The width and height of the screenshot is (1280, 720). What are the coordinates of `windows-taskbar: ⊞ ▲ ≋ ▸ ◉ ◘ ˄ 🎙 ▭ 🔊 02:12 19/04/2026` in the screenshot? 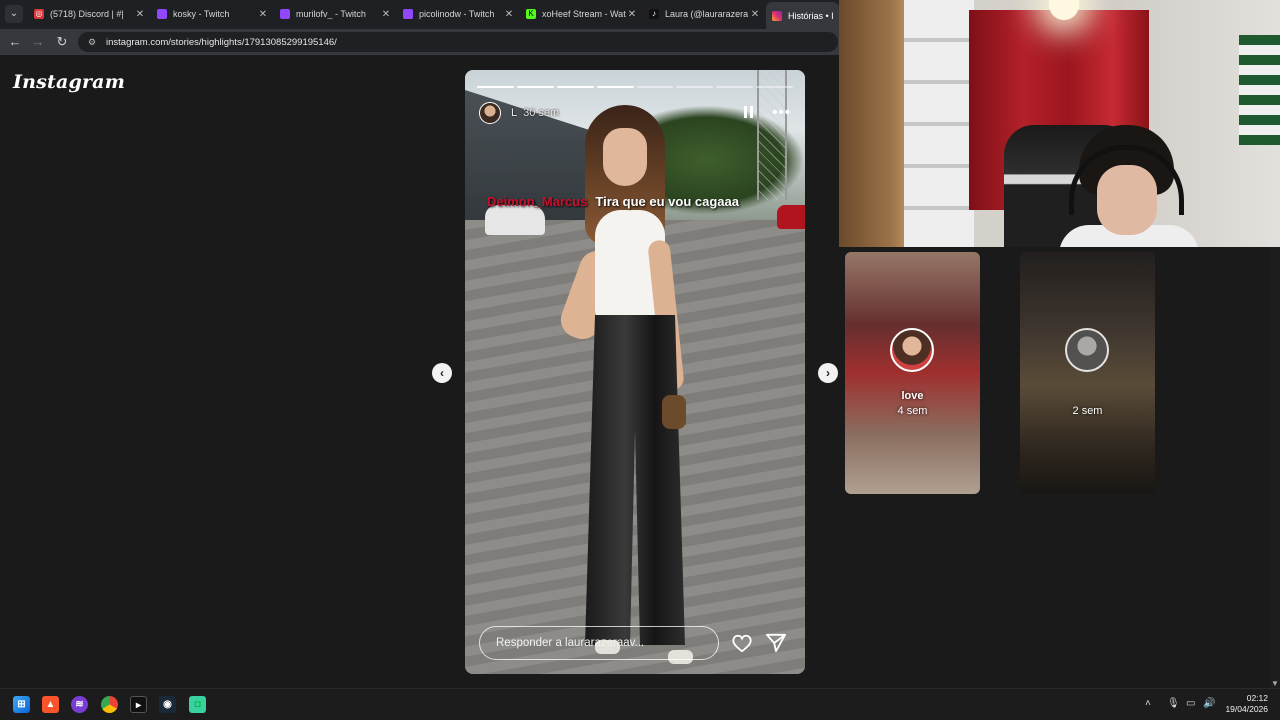 It's located at (640, 704).